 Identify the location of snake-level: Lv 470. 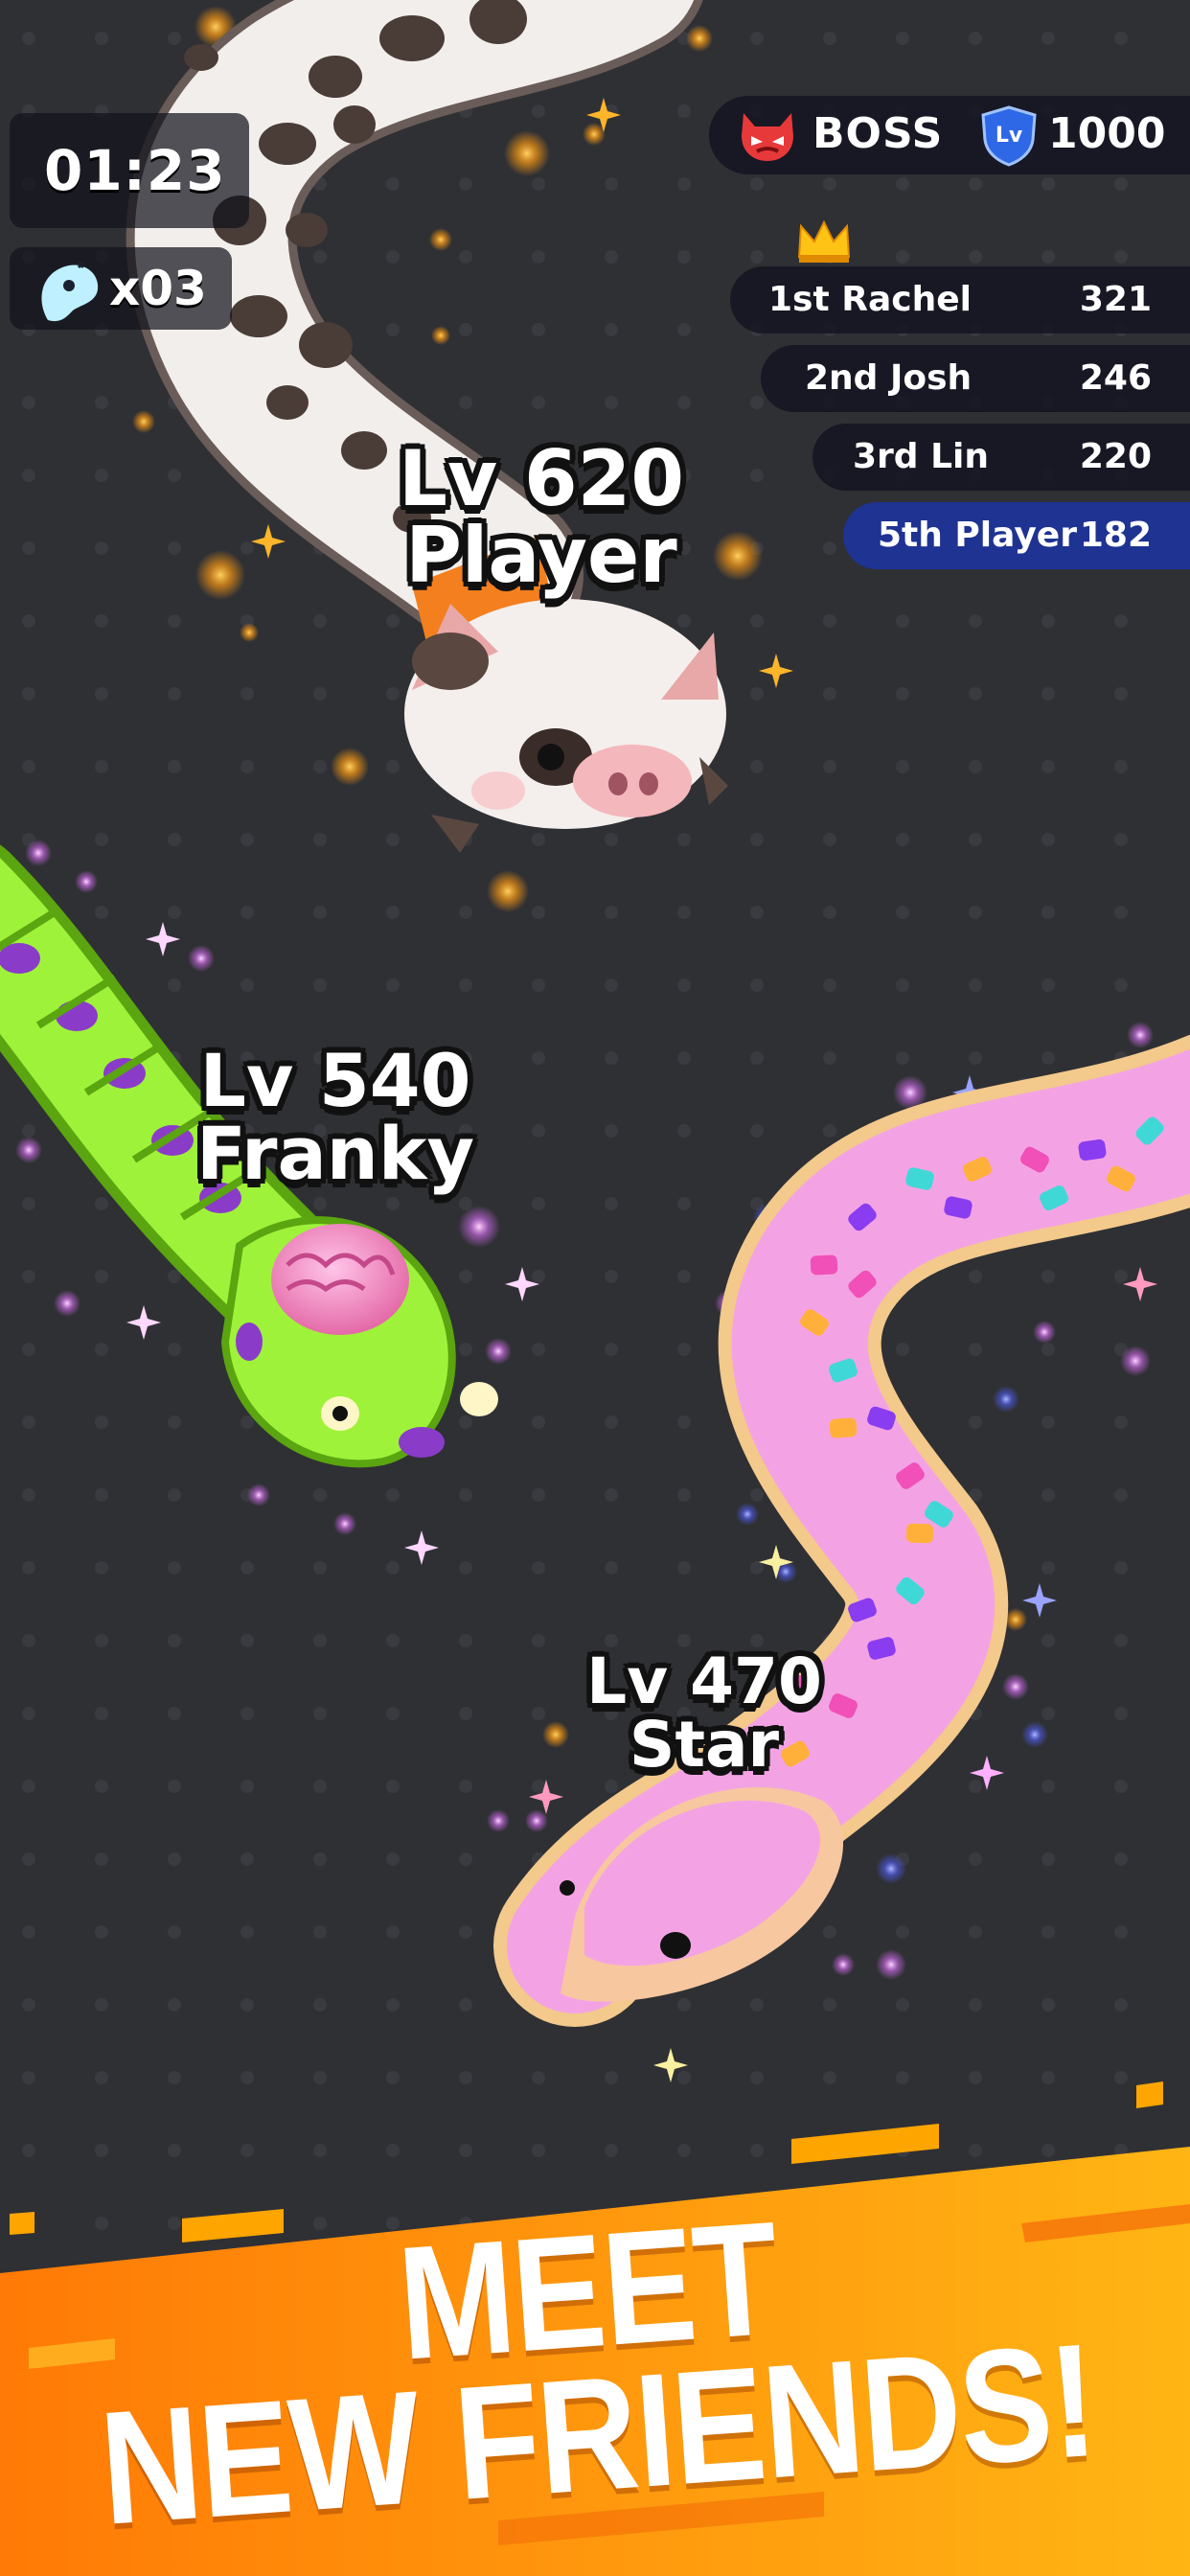
(704, 1681).